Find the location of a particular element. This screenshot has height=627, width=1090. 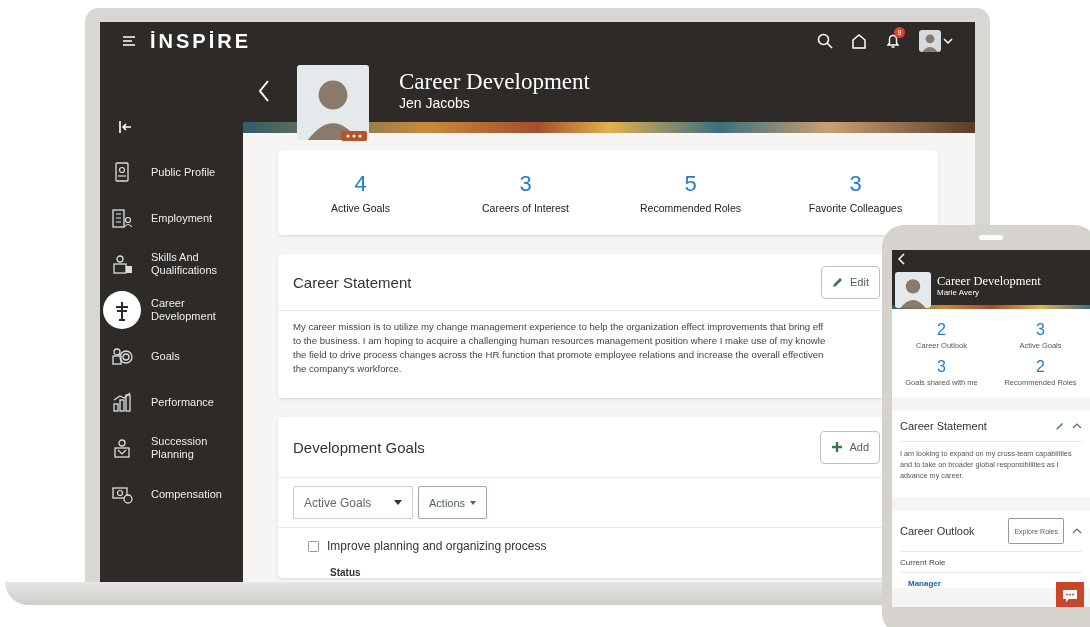

building-person-icon is located at coordinates (122, 218).